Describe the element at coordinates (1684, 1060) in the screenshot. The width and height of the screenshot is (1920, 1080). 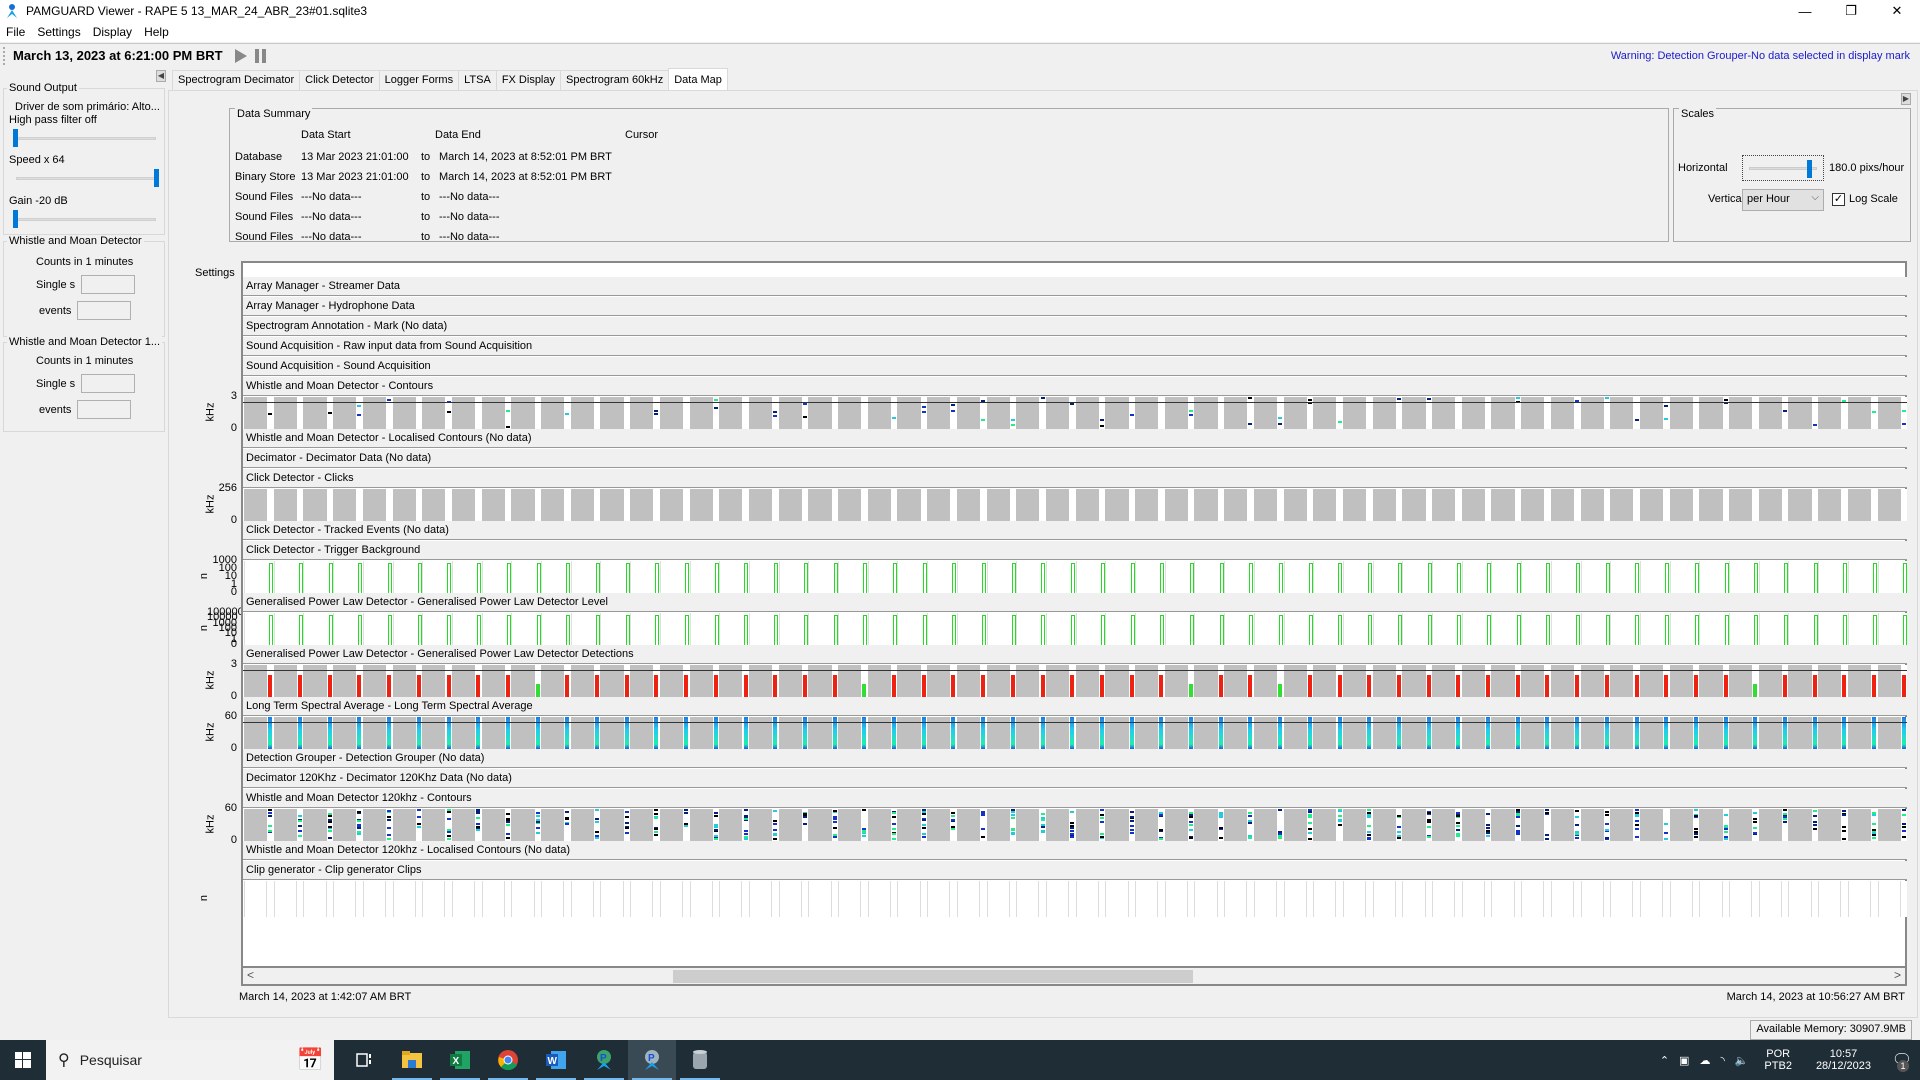
I see `meet-icon: ▣` at that location.